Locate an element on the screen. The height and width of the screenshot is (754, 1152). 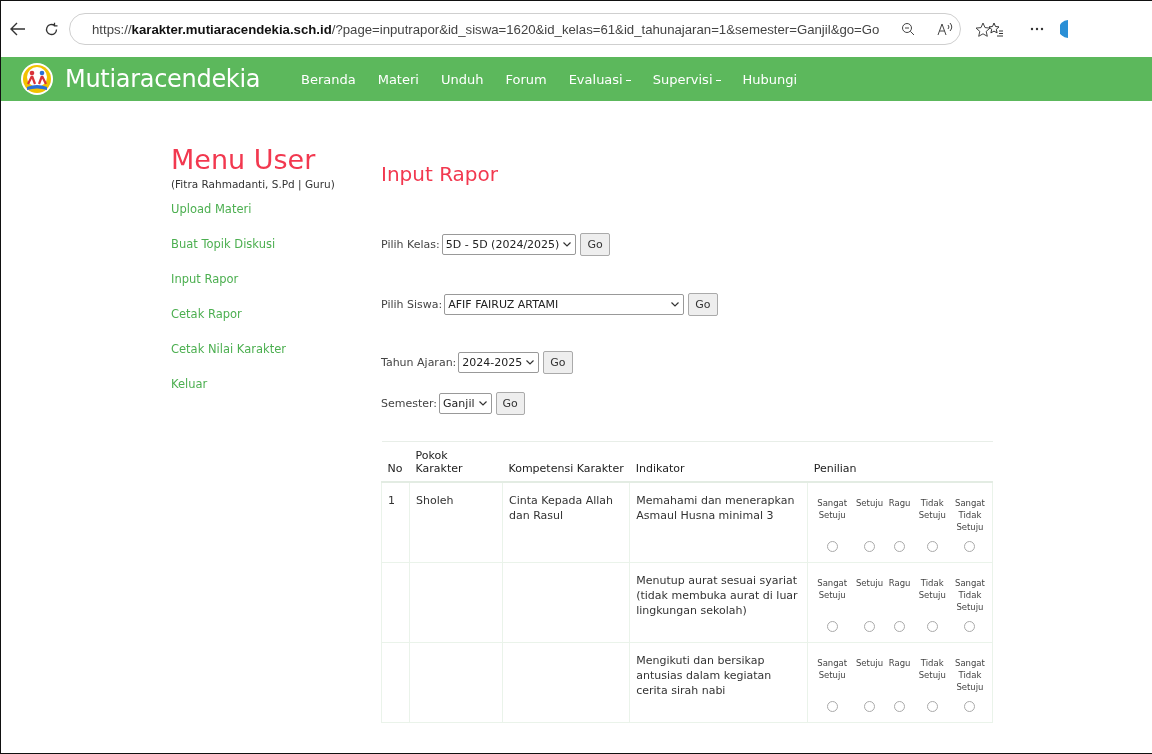
reload-icon is located at coordinates (51, 29).